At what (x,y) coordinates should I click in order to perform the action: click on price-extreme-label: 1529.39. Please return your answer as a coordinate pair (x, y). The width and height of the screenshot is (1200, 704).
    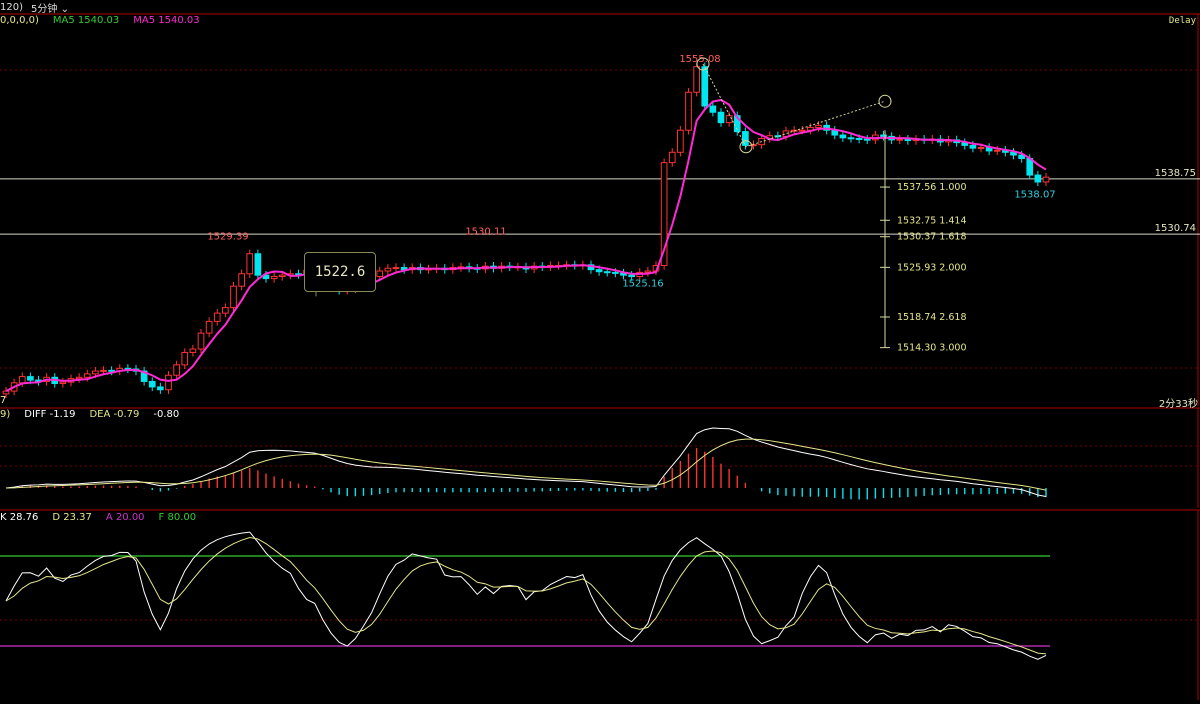
    Looking at the image, I should click on (227, 236).